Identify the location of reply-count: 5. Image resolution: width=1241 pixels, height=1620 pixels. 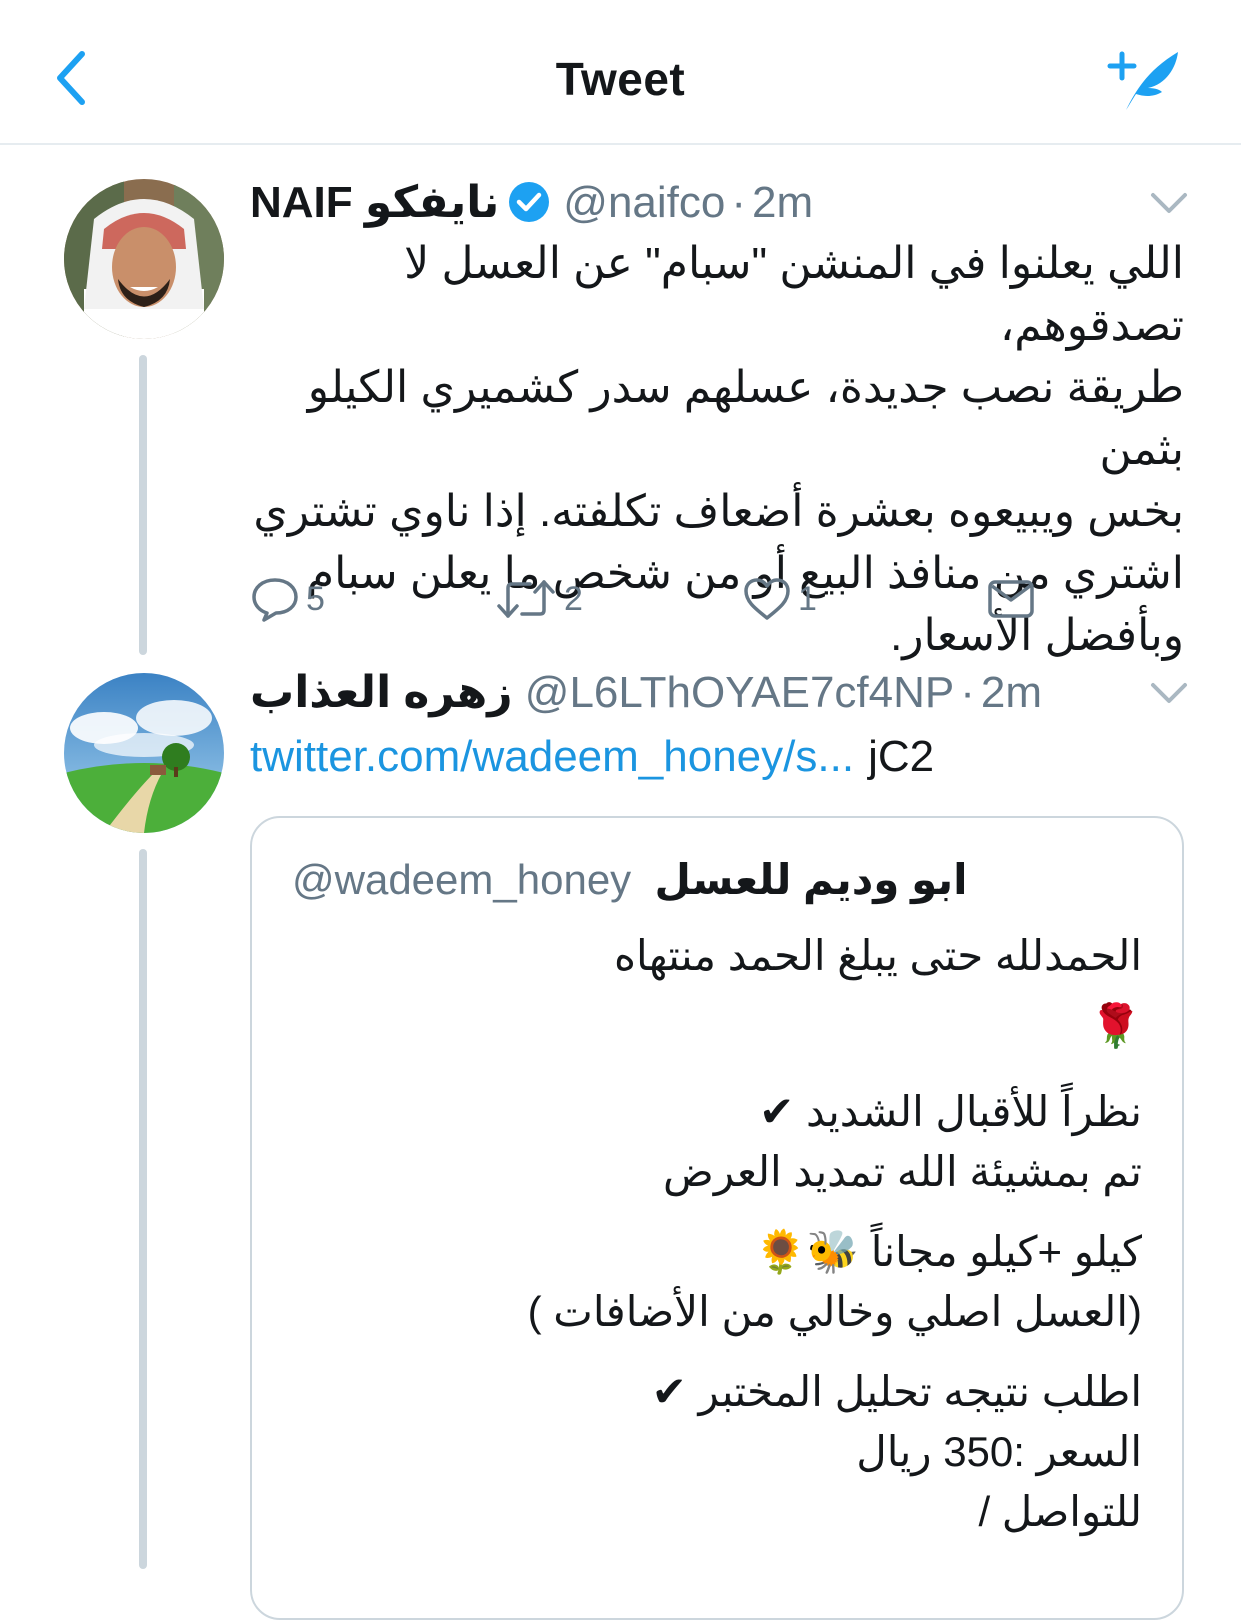
(315, 598).